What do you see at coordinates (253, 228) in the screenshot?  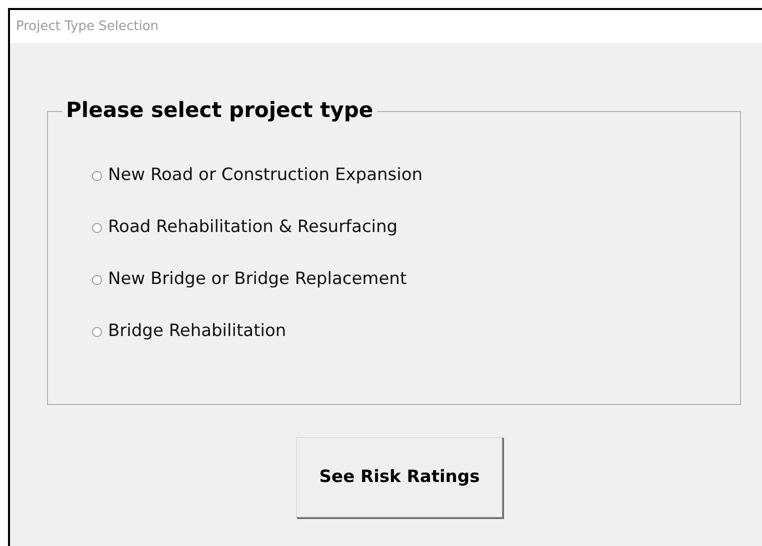 I see `option-label: Road Rehabilitation & Resurfacing` at bounding box center [253, 228].